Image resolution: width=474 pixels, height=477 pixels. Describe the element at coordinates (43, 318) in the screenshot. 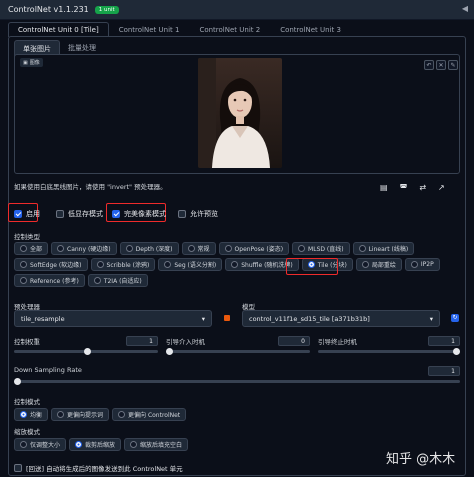

I see `preprocessor-value: tile_resample` at that location.